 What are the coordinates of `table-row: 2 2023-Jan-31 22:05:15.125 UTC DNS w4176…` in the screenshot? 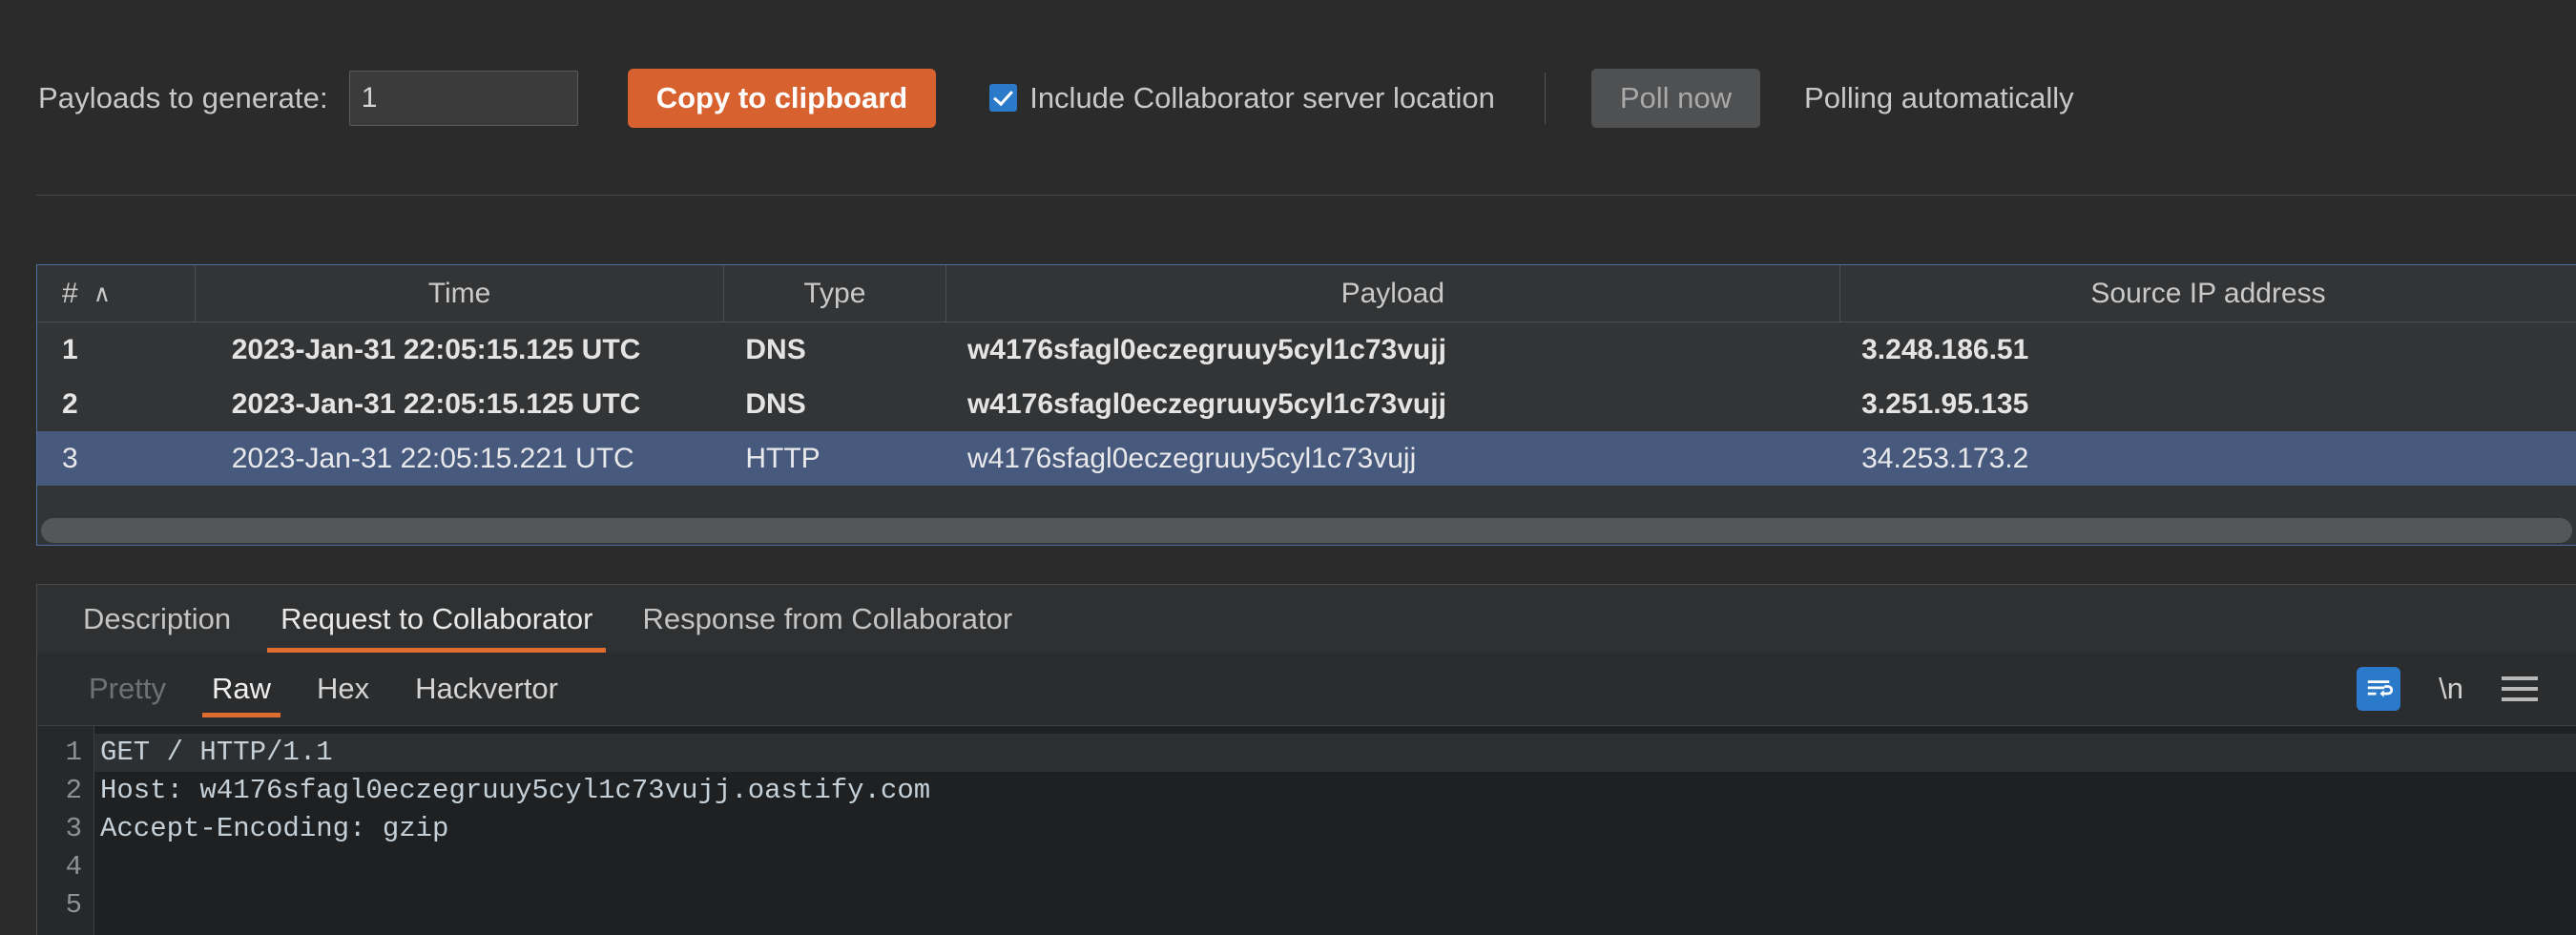 It's located at (1306, 404).